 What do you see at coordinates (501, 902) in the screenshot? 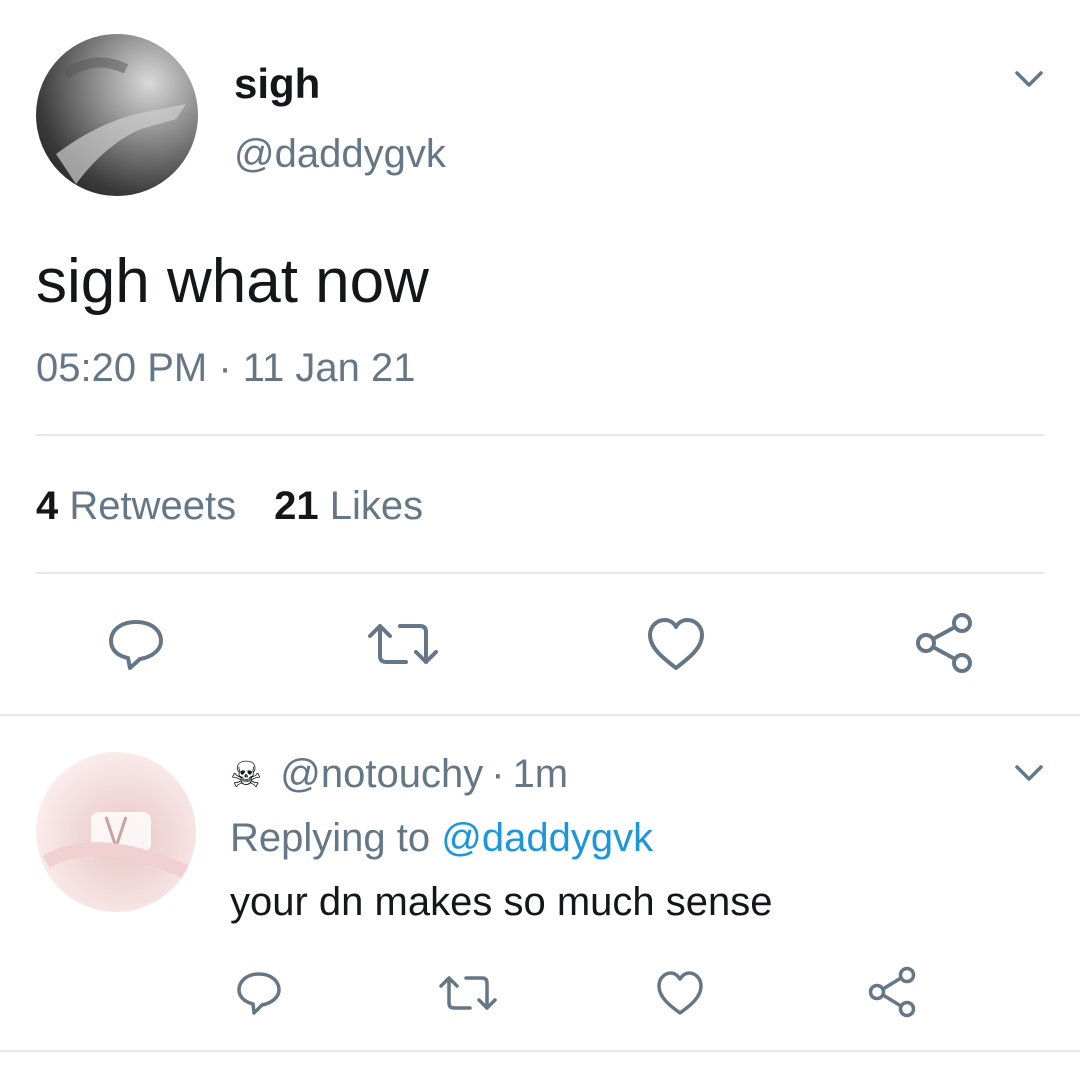
I see `reply-text: your dn makes so much sense` at bounding box center [501, 902].